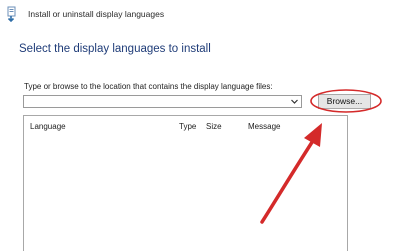  Describe the element at coordinates (48, 126) in the screenshot. I see `column-header-language: Language` at that location.